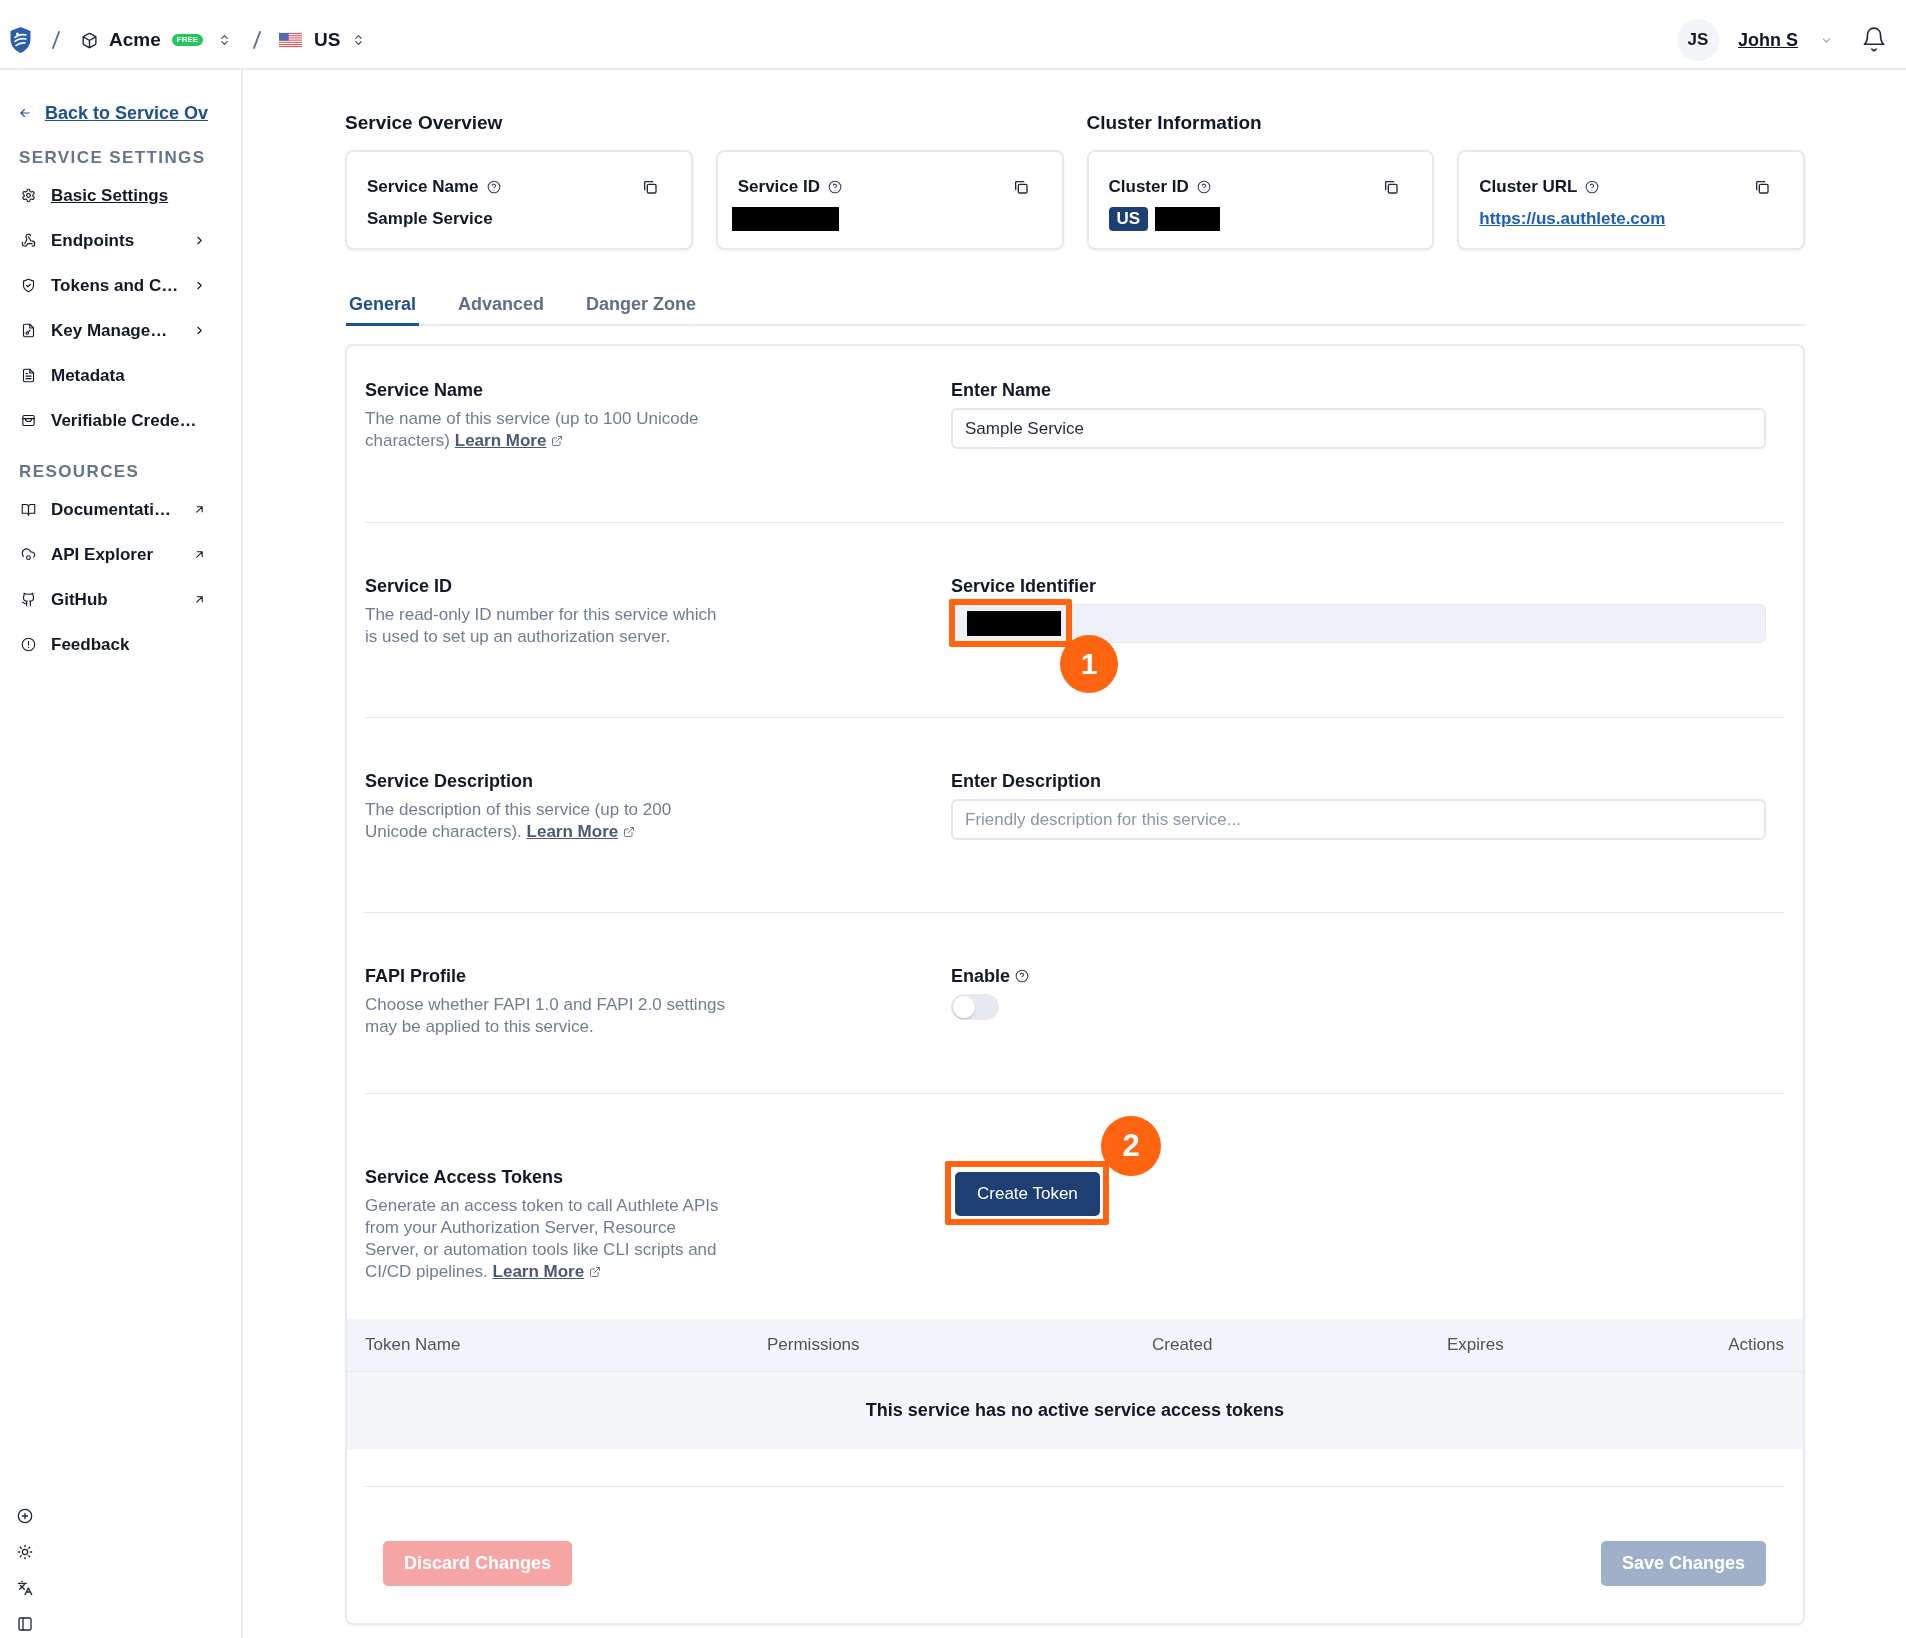 The image size is (1906, 1638). Describe the element at coordinates (28, 644) in the screenshot. I see `alert-icon` at that location.